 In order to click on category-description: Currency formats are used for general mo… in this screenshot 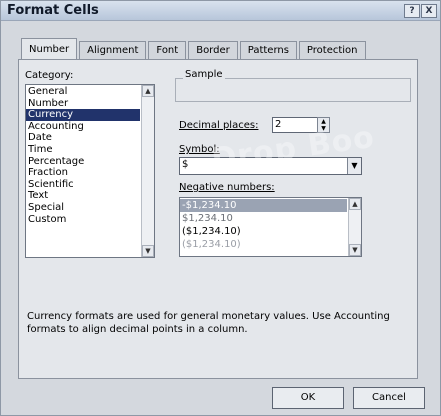, I will do `click(208, 323)`.